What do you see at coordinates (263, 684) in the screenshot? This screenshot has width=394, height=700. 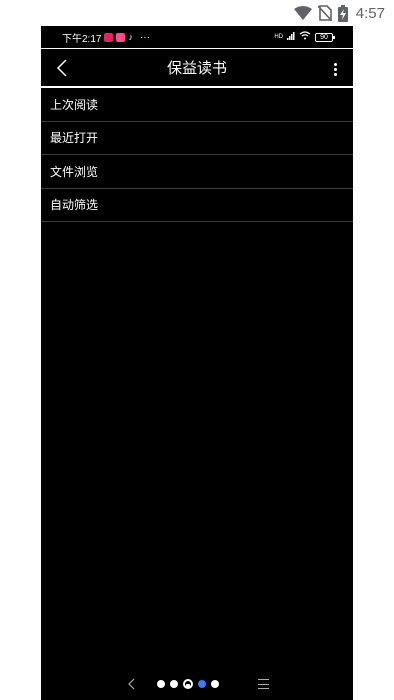 I see `nav-menu-button` at bounding box center [263, 684].